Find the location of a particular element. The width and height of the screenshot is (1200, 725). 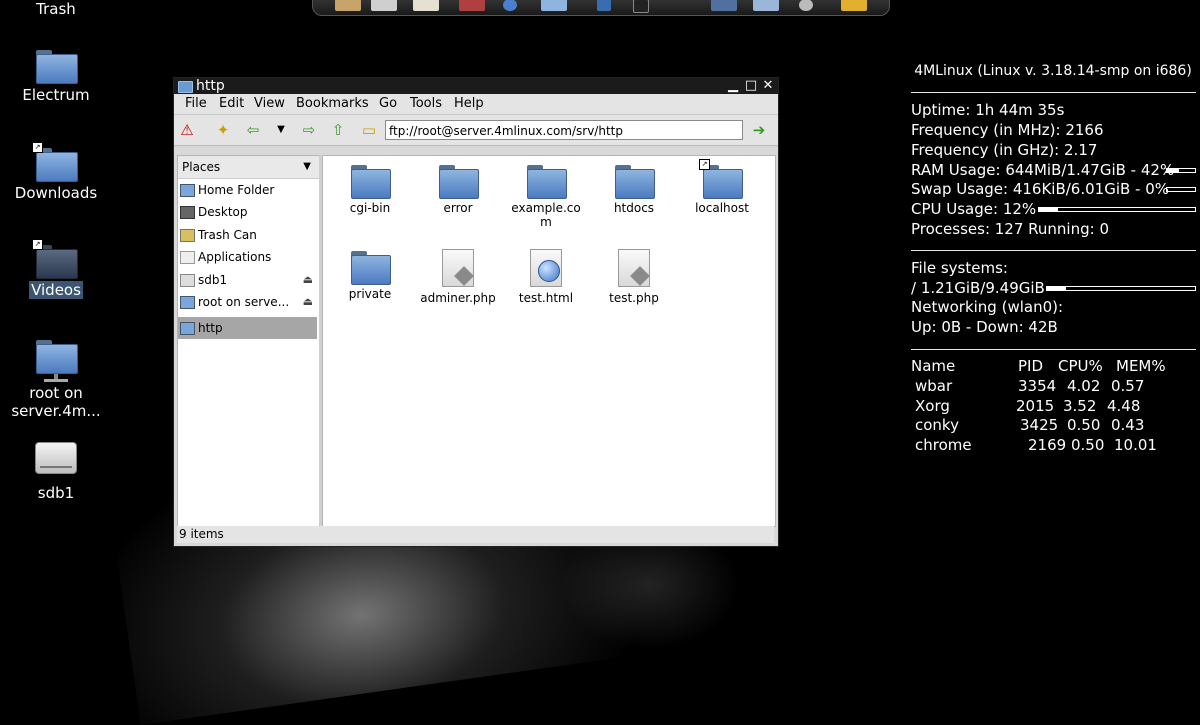

top-dock is located at coordinates (601, 8).